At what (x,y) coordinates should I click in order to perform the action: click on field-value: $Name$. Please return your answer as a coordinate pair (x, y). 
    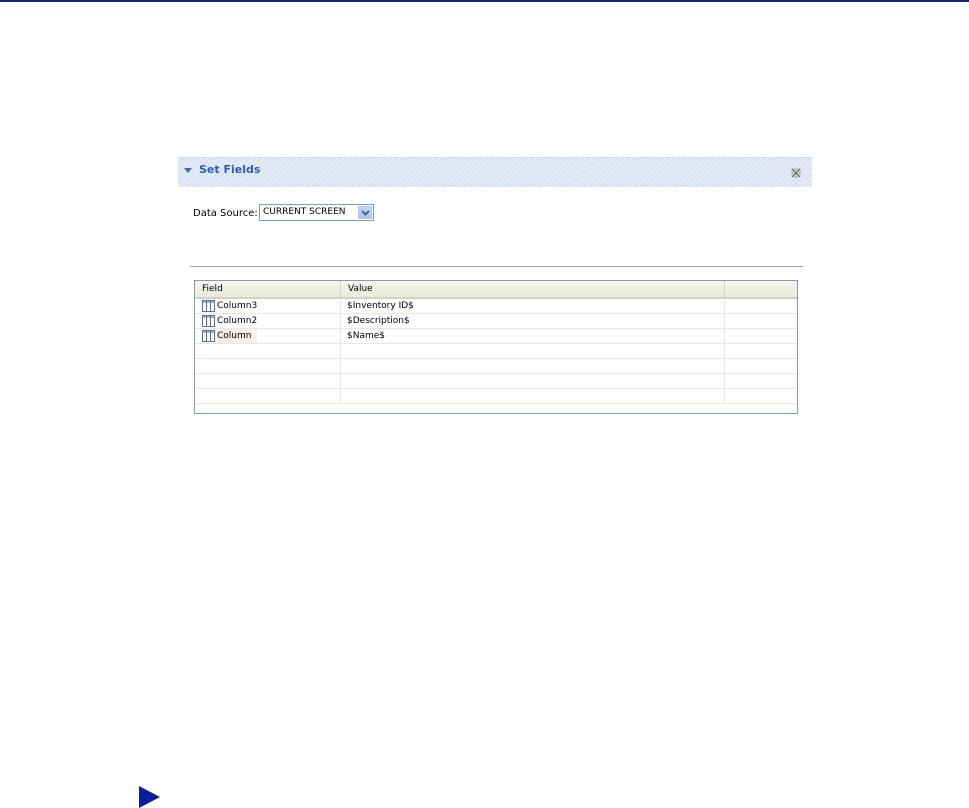
    Looking at the image, I should click on (366, 336).